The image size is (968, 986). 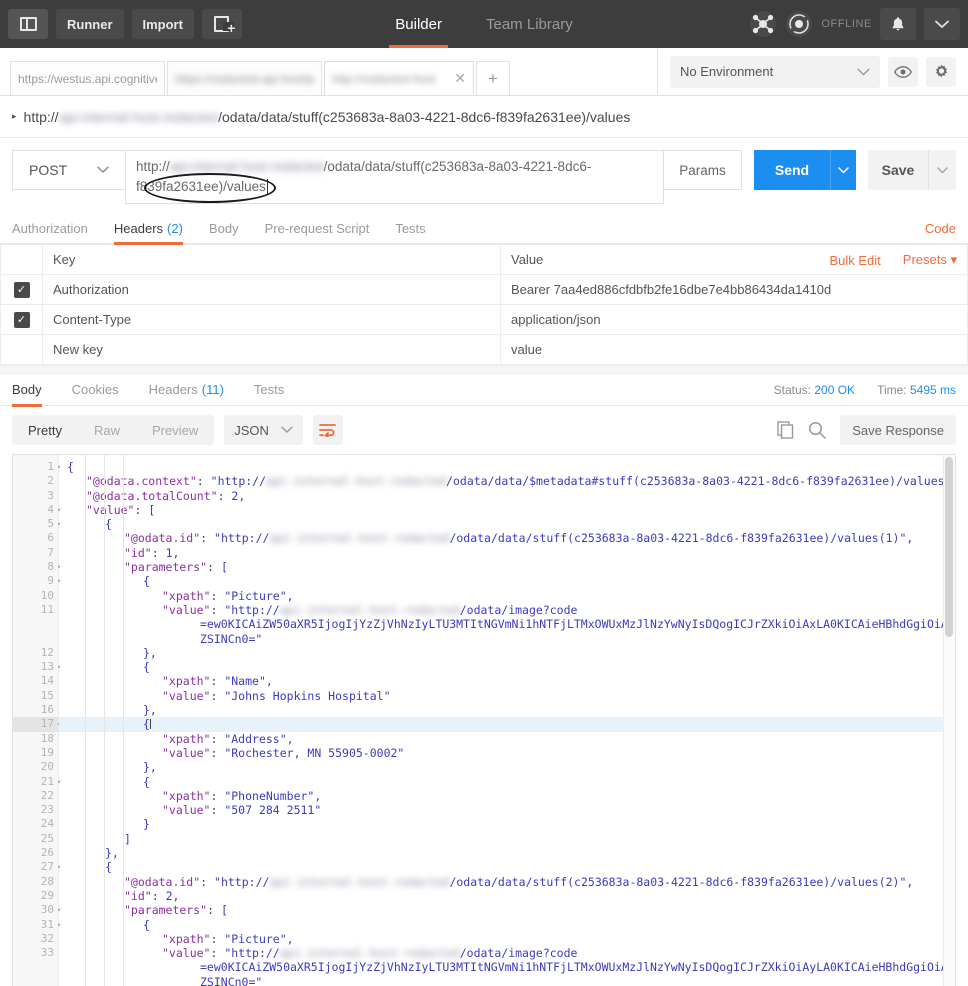 I want to click on response-tab-tests: Tests, so click(x=269, y=390).